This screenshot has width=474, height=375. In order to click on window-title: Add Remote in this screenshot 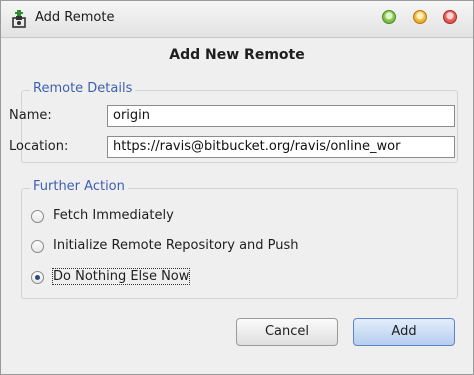, I will do `click(75, 17)`.